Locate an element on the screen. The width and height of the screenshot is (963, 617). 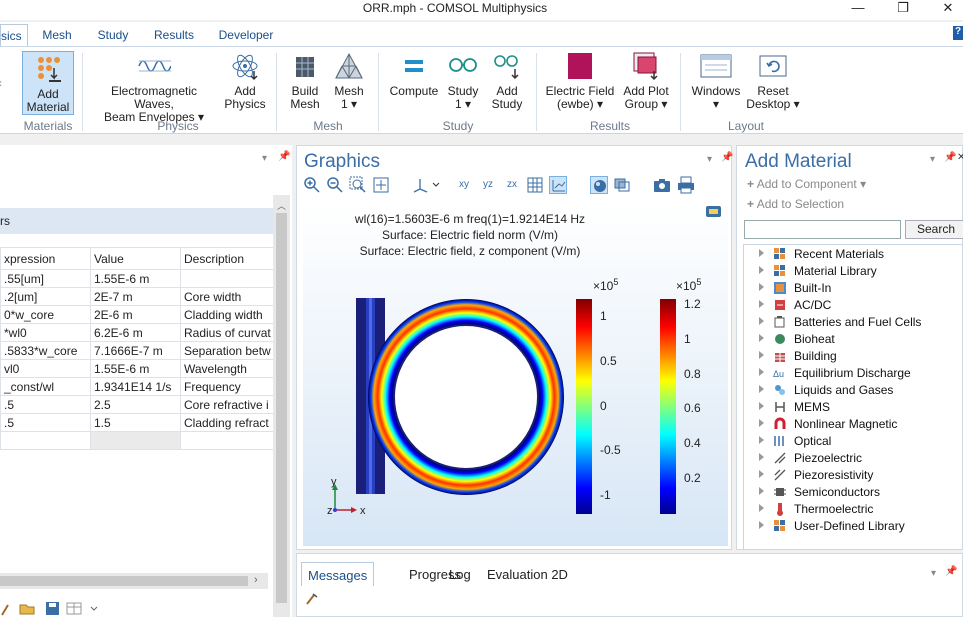
horizontal-scrollbar: › is located at coordinates (134, 581).